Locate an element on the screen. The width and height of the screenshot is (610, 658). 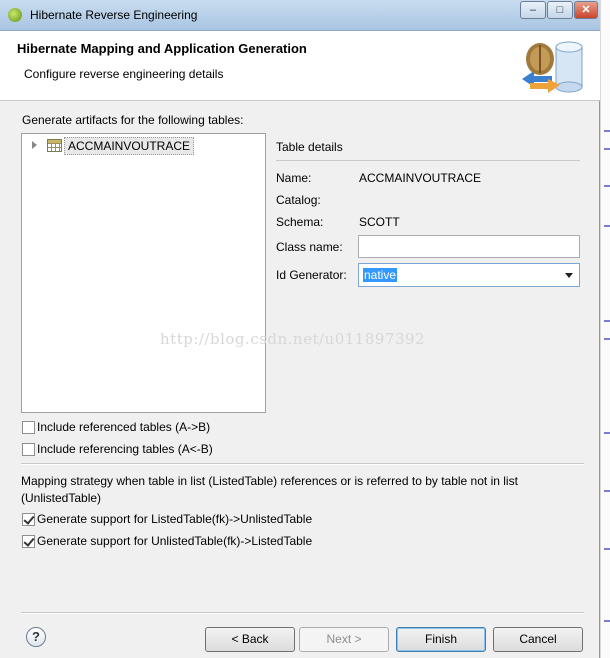
back-button: < Back is located at coordinates (250, 639).